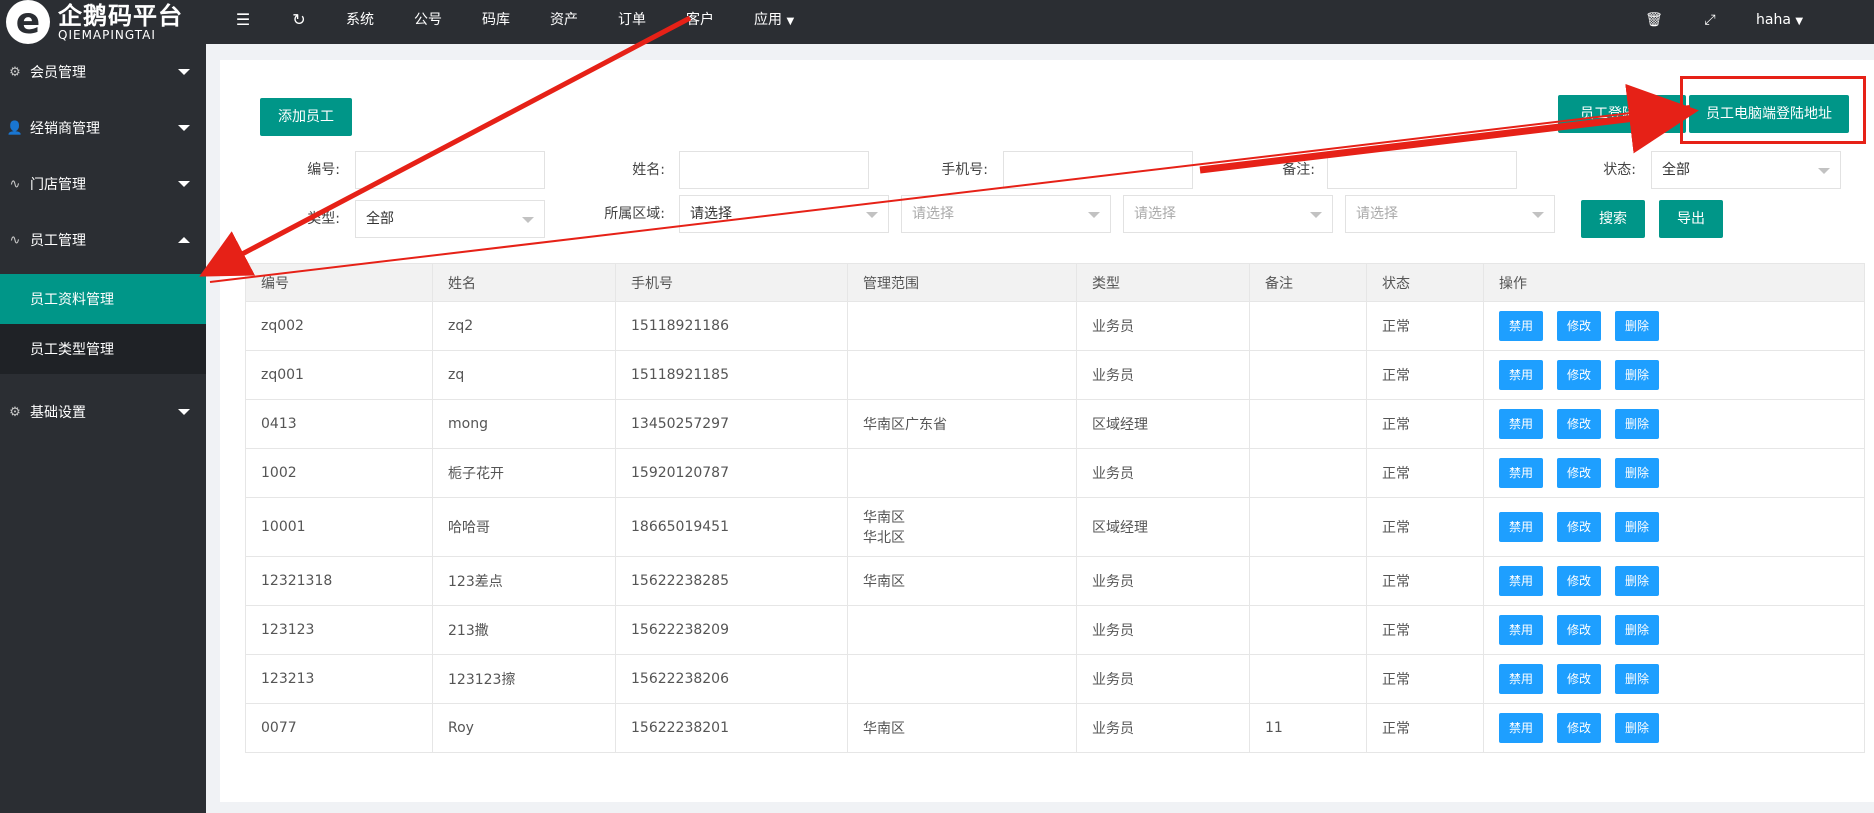 The height and width of the screenshot is (813, 1874). Describe the element at coordinates (790, 21) in the screenshot. I see `chevron-down-icon: ▼` at that location.